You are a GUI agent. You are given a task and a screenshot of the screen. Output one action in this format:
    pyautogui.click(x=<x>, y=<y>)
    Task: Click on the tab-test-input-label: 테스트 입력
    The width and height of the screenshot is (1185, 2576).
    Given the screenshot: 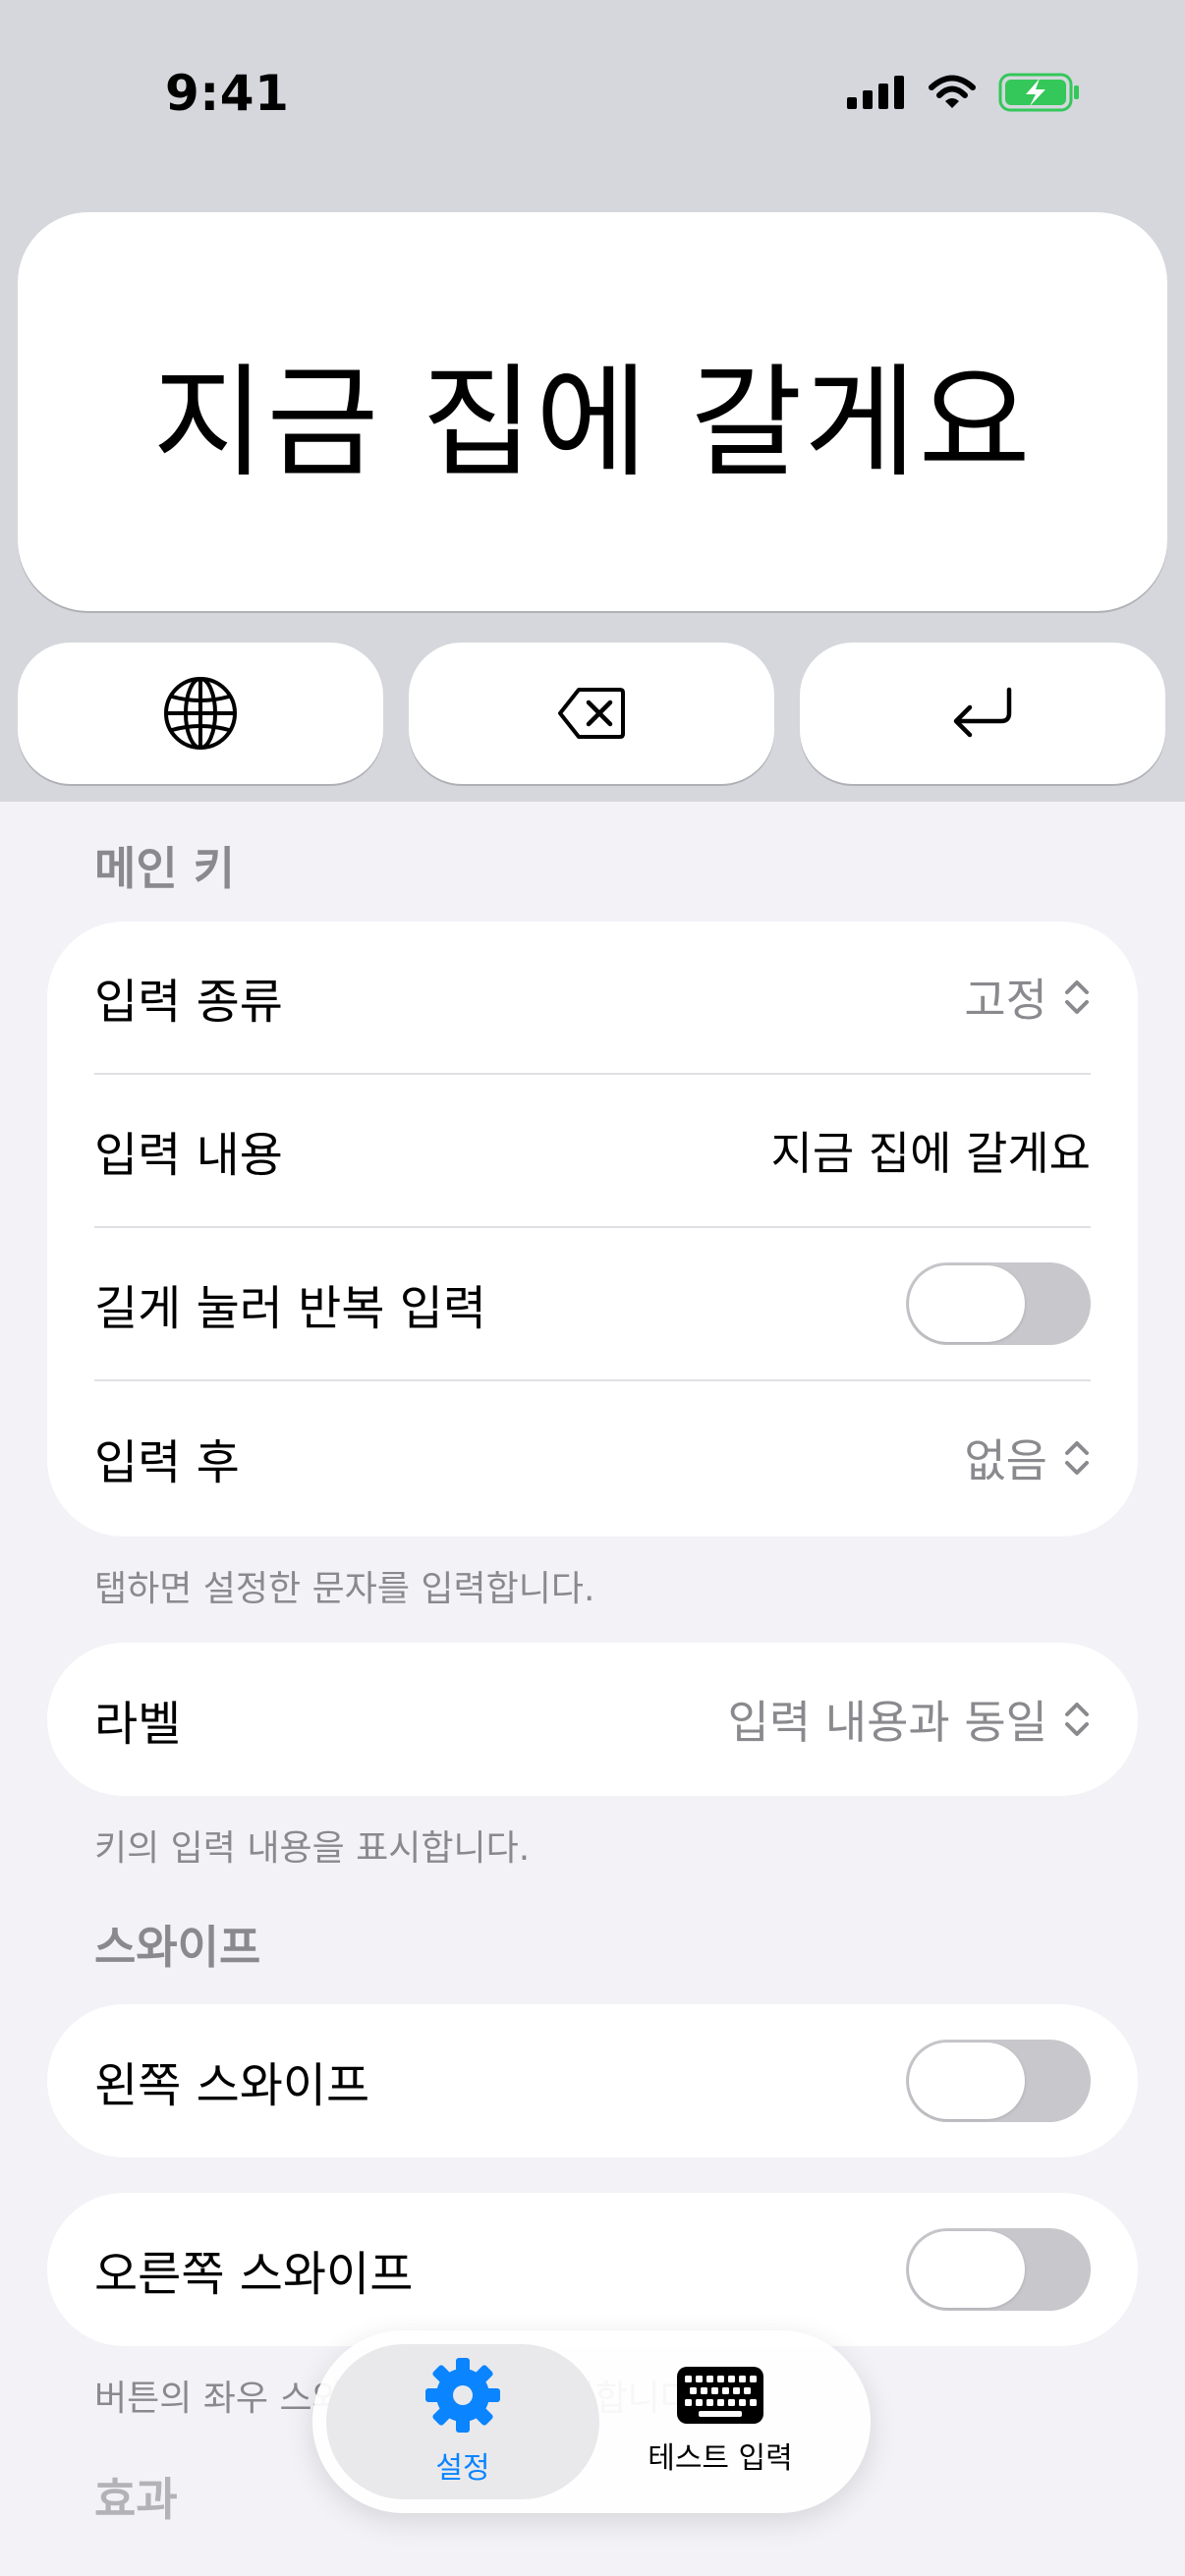 What is the action you would take?
    pyautogui.click(x=720, y=2458)
    